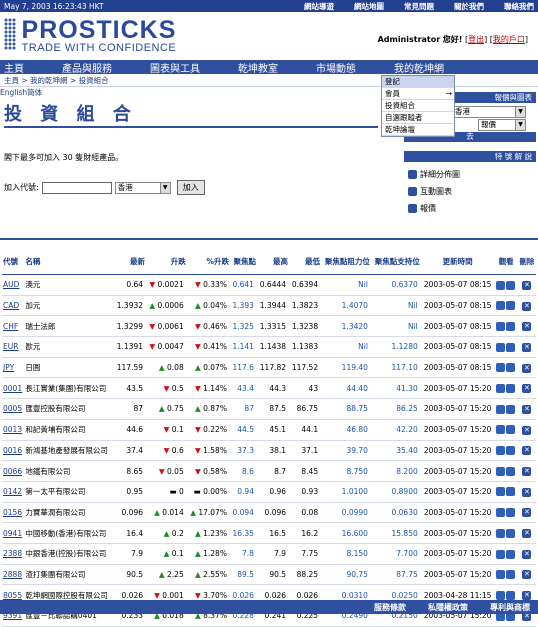  What do you see at coordinates (87, 67) in the screenshot?
I see `nav-products: 產品與服務` at bounding box center [87, 67].